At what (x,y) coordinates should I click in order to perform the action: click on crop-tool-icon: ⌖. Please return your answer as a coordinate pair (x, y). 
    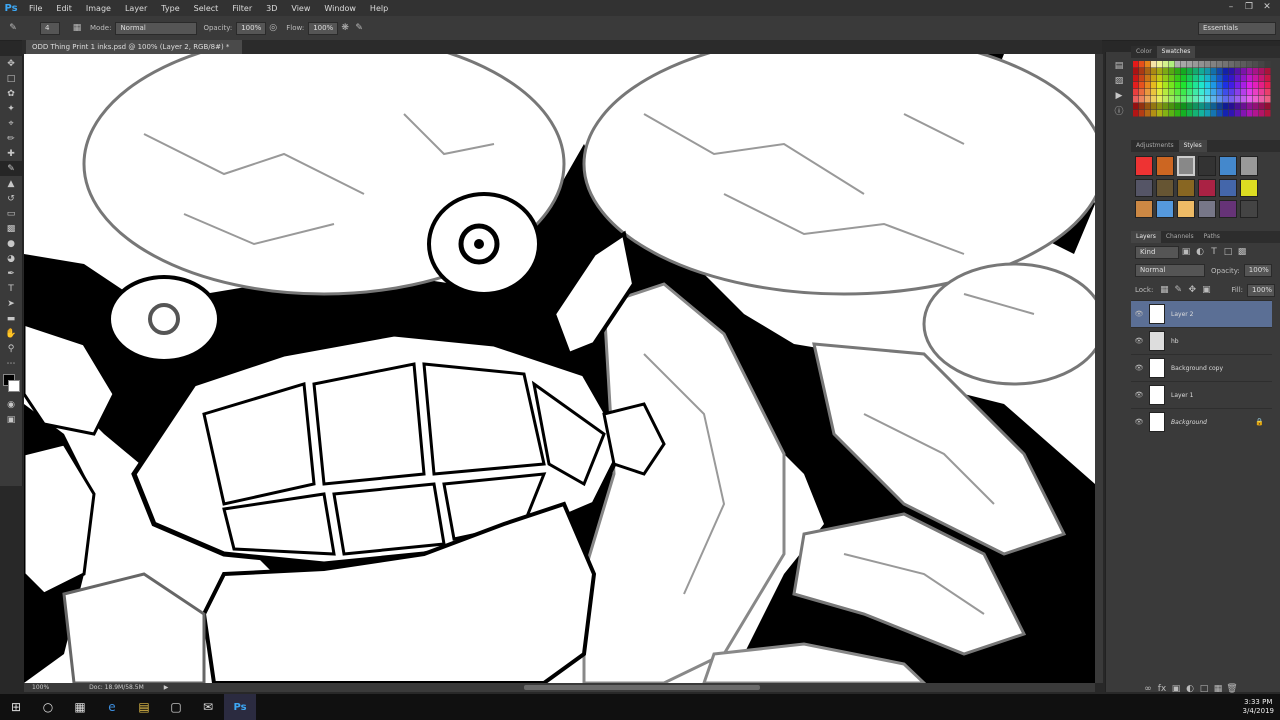
    Looking at the image, I should click on (11, 123).